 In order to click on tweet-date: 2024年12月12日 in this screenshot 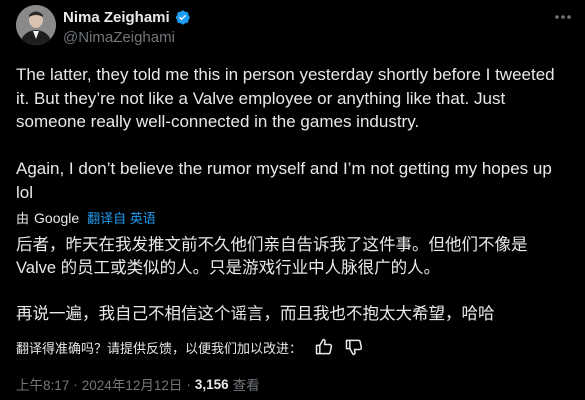, I will do `click(132, 384)`.